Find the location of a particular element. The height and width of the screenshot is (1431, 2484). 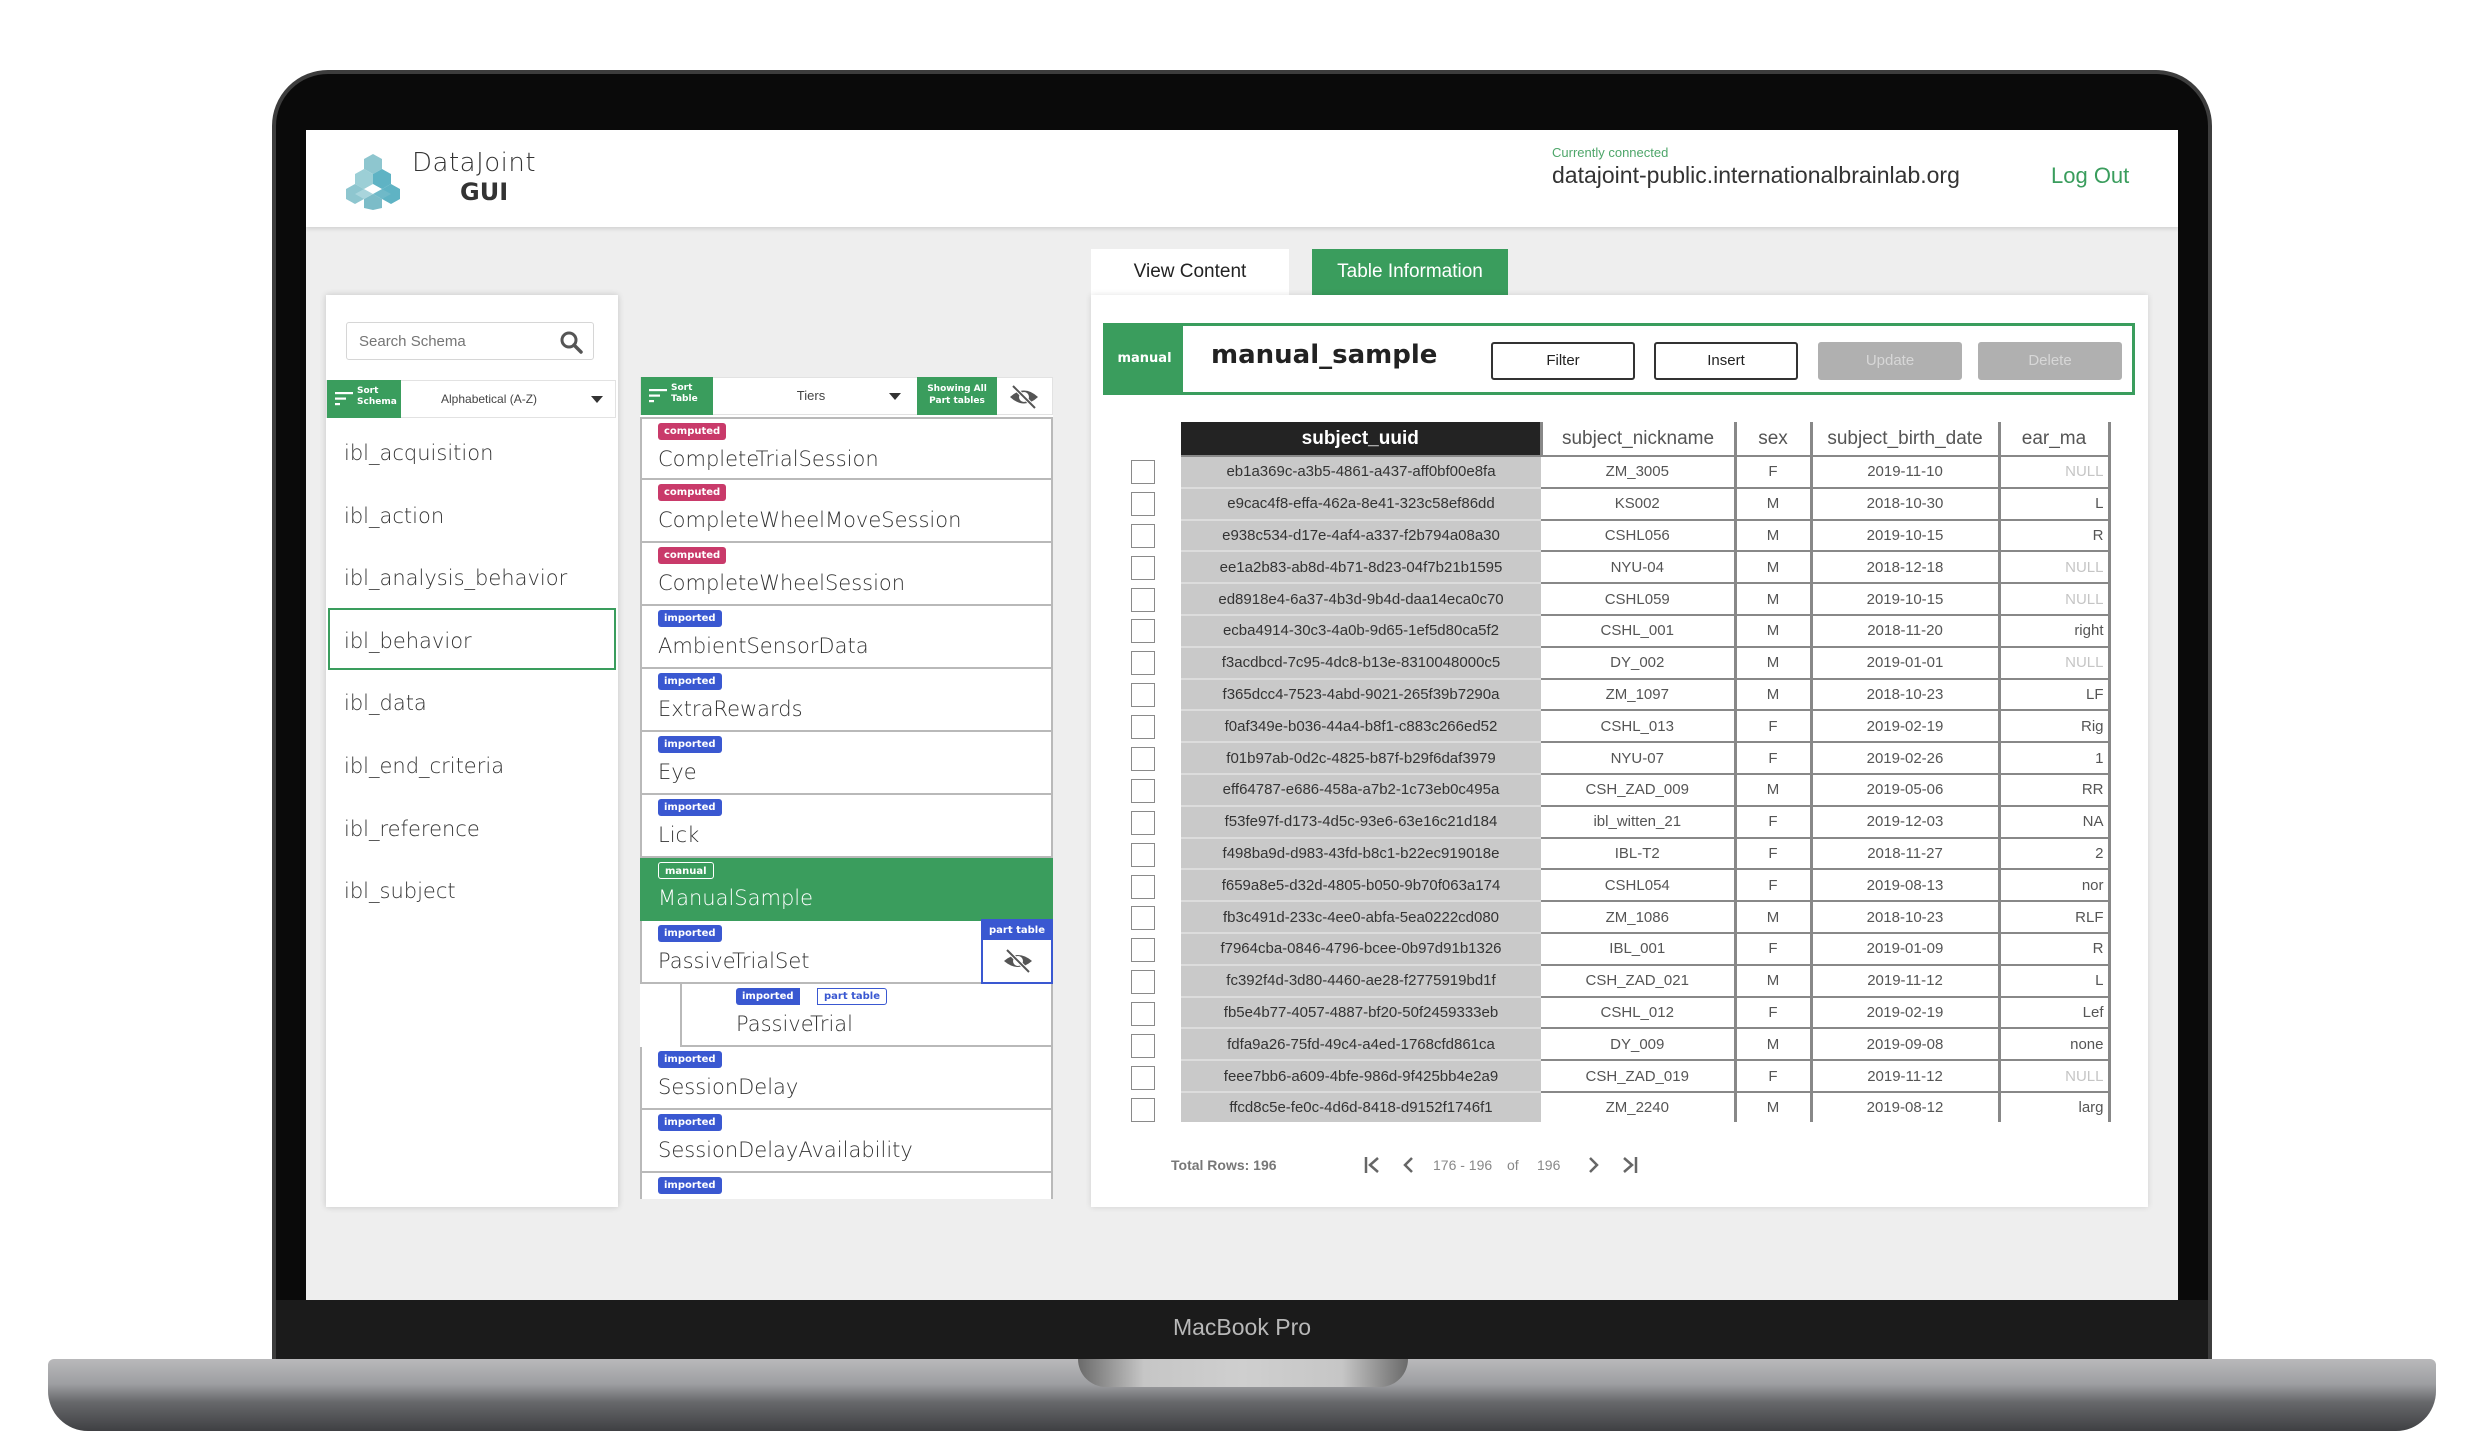

update-button: Update is located at coordinates (1890, 361).